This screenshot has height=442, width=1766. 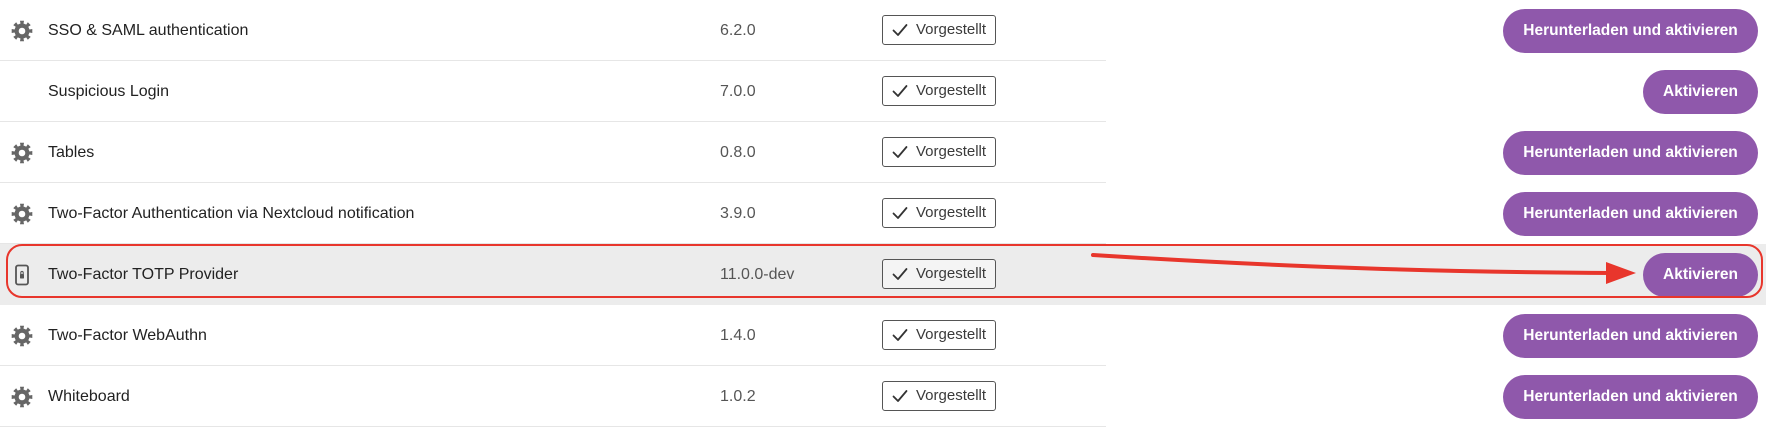 What do you see at coordinates (143, 274) in the screenshot?
I see `app-name: Two-Factor TOTP Provider` at bounding box center [143, 274].